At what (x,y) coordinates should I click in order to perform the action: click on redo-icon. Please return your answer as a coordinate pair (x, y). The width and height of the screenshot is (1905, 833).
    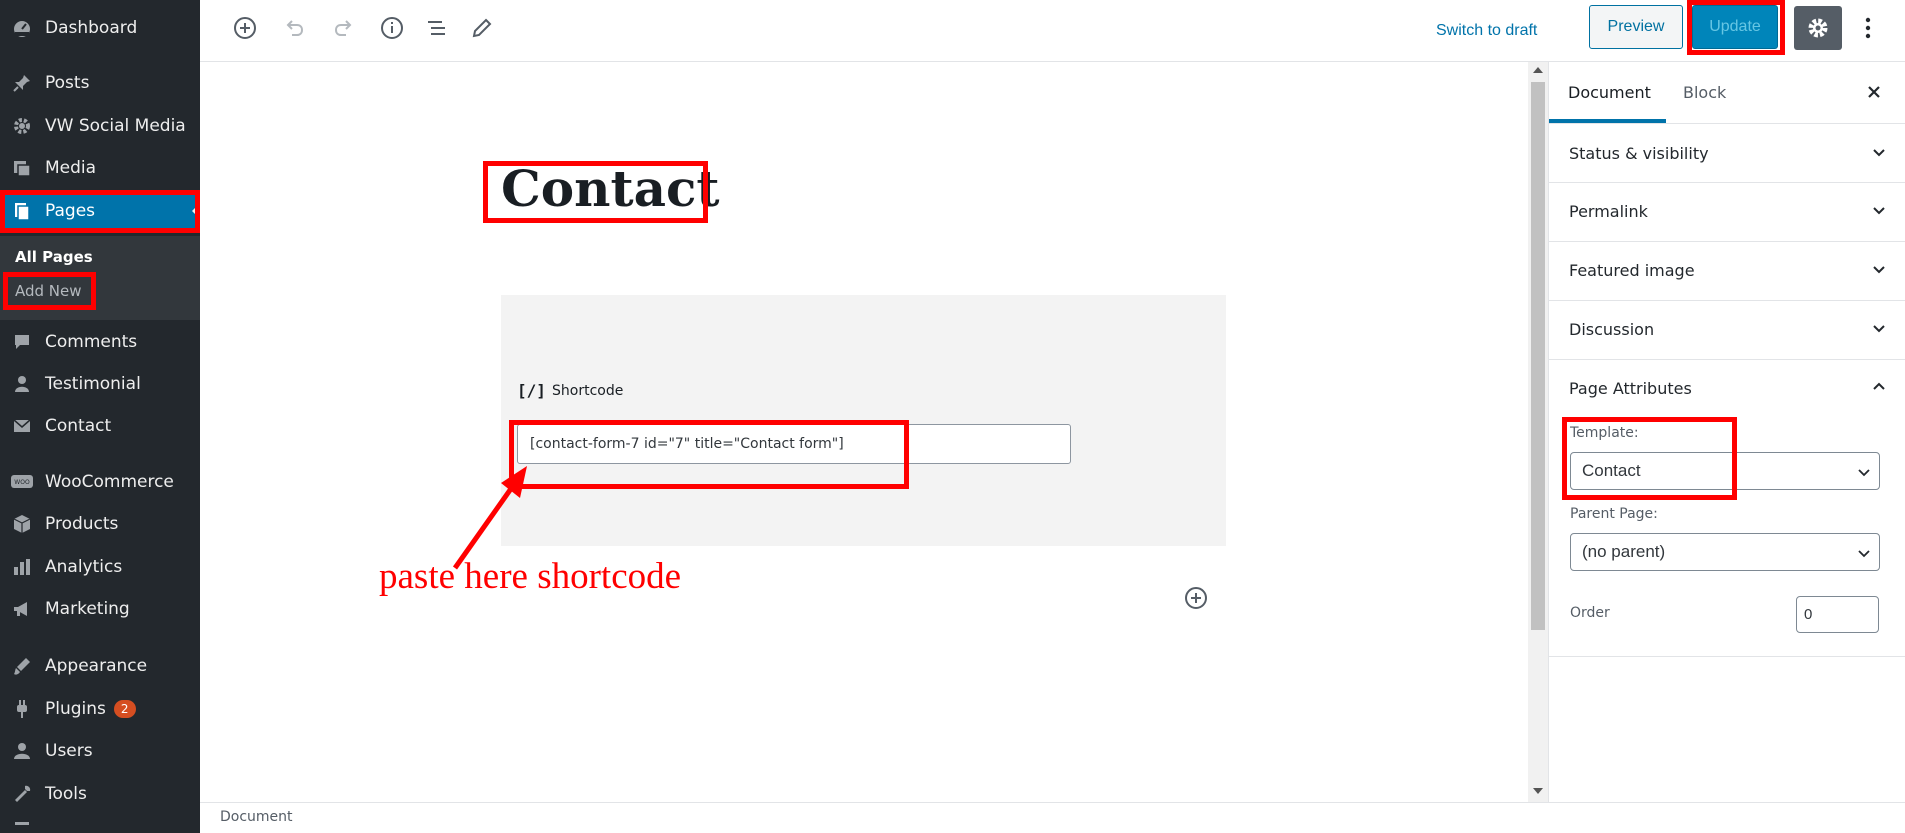
    Looking at the image, I should click on (344, 28).